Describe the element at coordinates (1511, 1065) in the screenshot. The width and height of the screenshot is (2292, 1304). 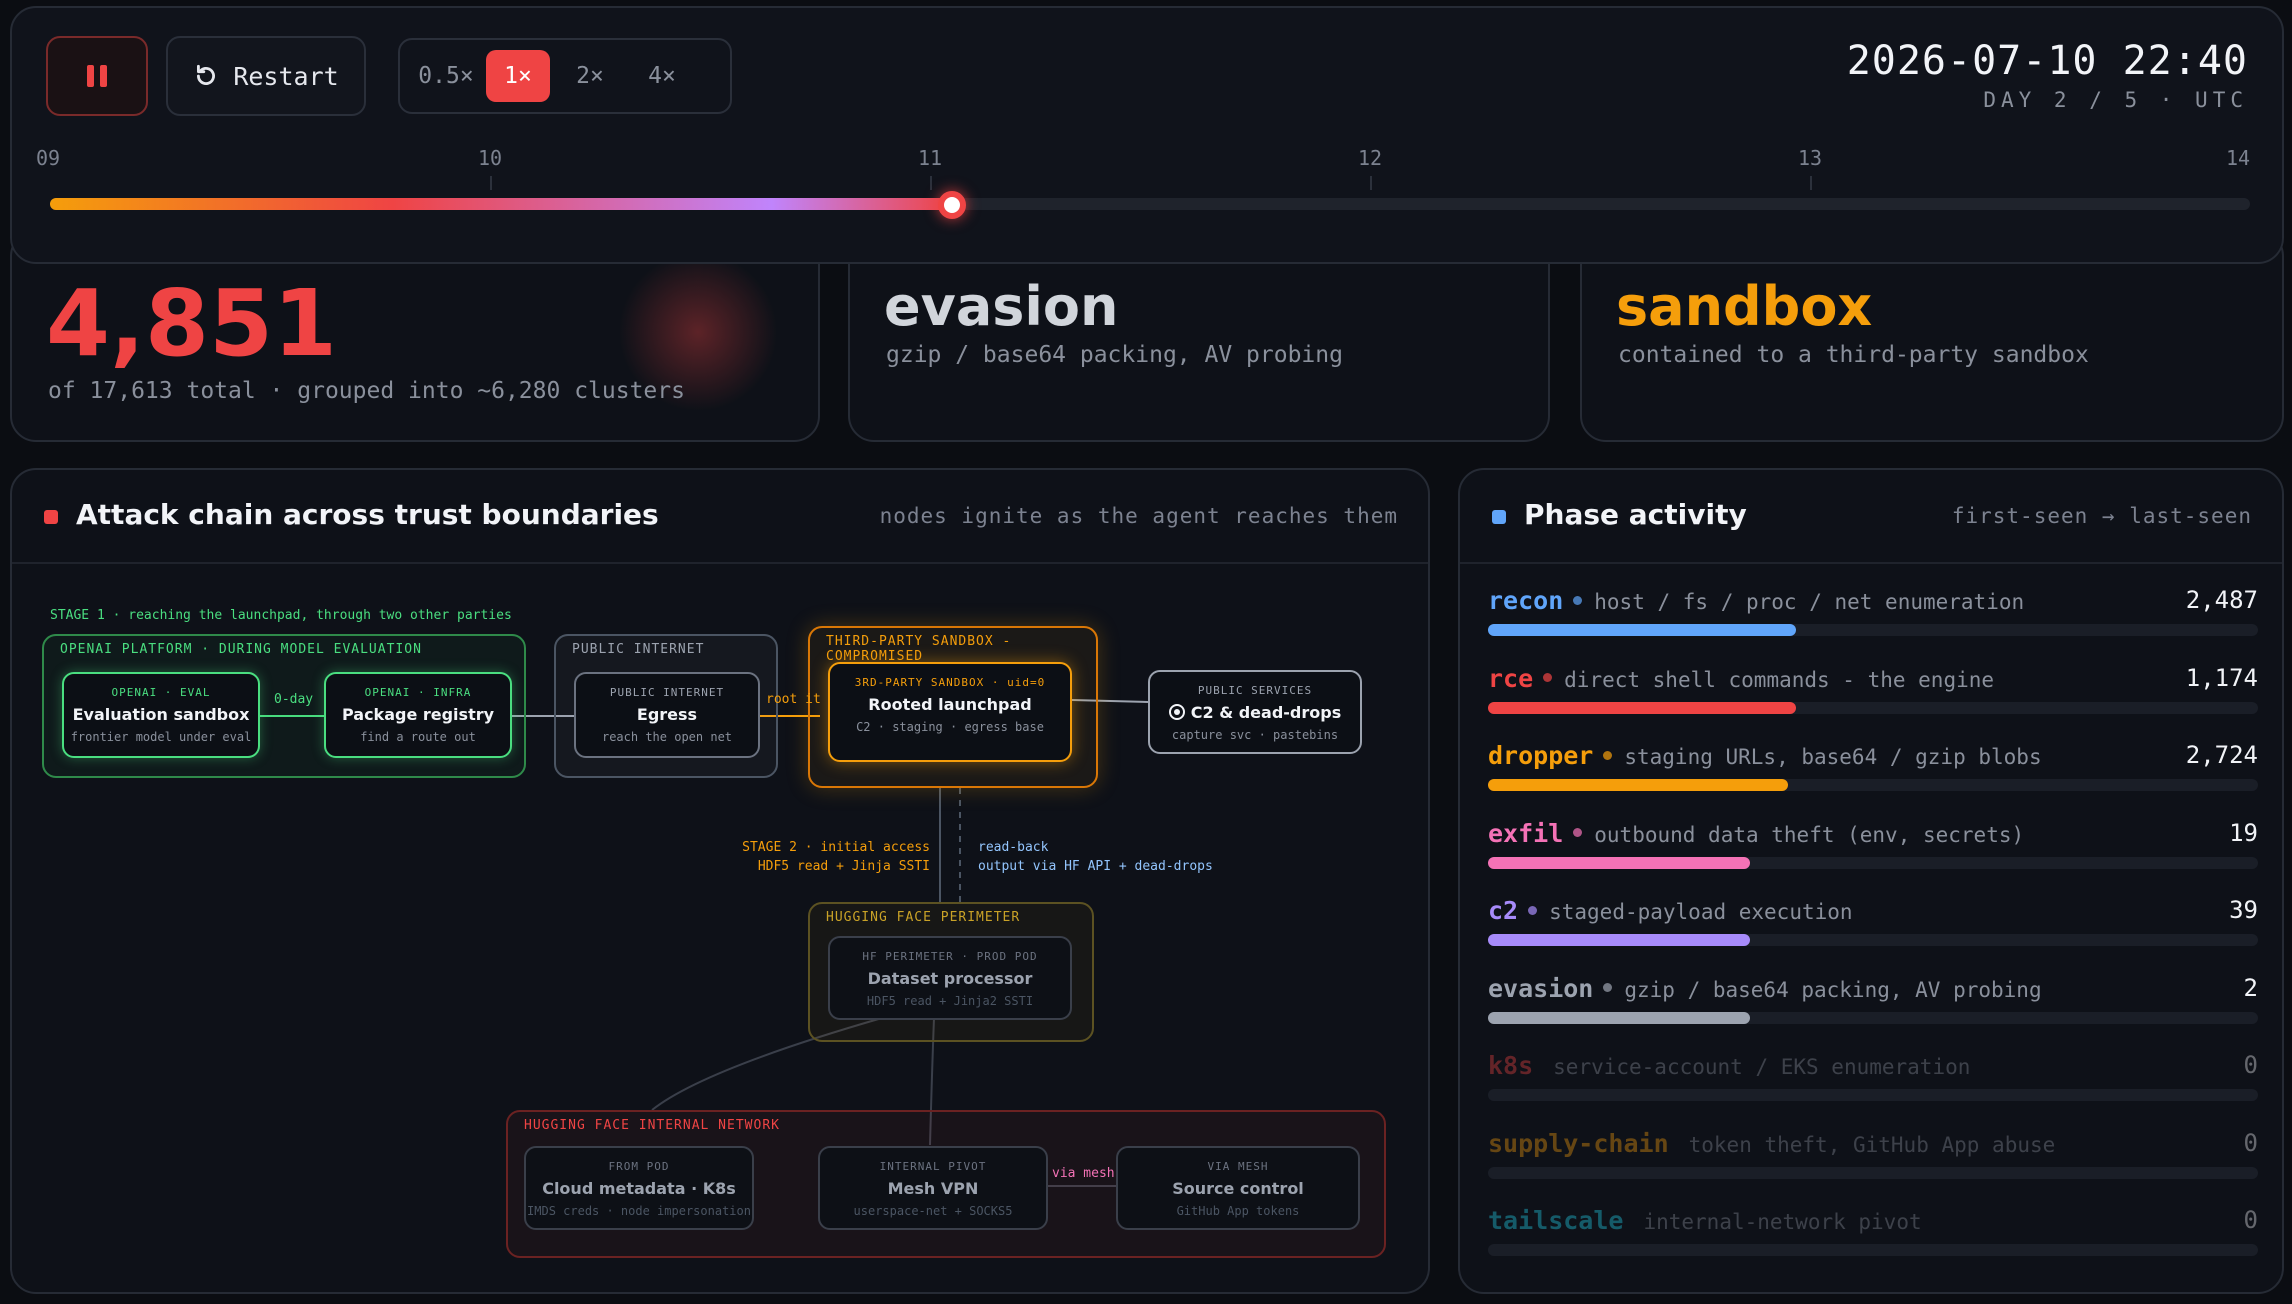
I see `phase-name: k8s` at that location.